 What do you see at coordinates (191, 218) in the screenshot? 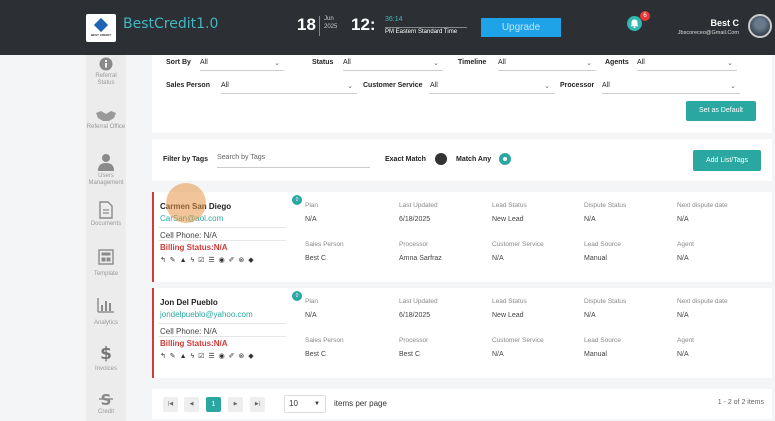
I see `client-email: CarSan@aol.com` at bounding box center [191, 218].